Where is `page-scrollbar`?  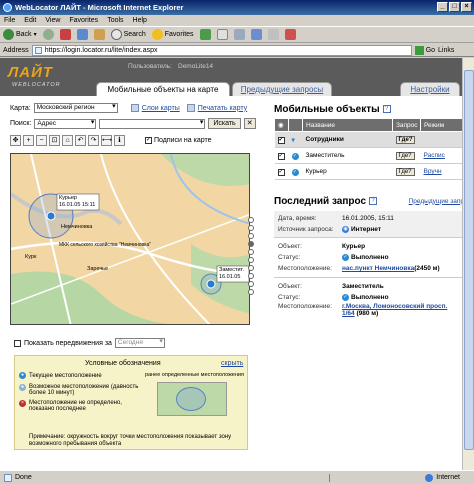 page-scrollbar is located at coordinates (468, 264).